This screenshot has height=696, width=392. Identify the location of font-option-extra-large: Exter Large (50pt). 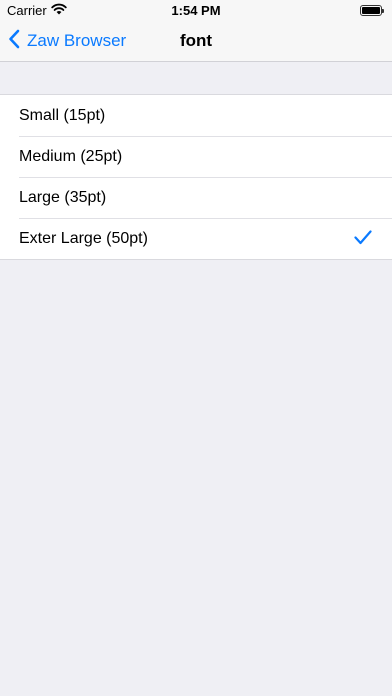
(196, 238).